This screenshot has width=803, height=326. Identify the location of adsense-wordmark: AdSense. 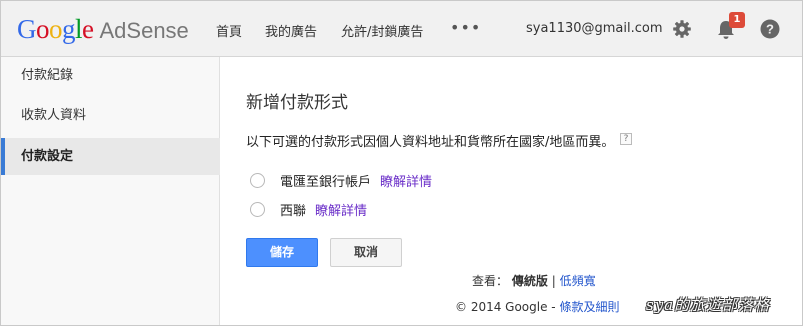
(144, 30).